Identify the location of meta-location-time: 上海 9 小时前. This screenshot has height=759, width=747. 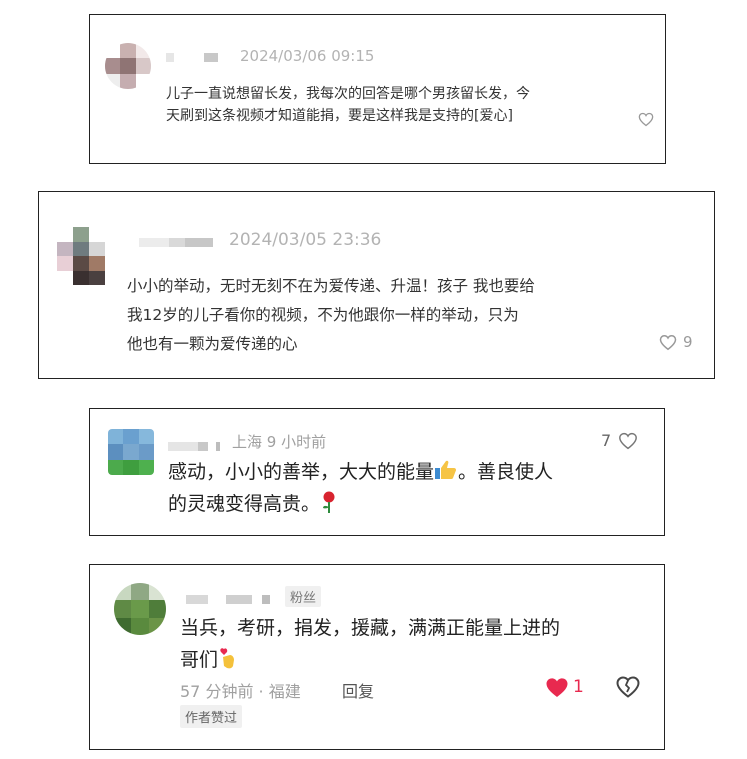
(279, 442).